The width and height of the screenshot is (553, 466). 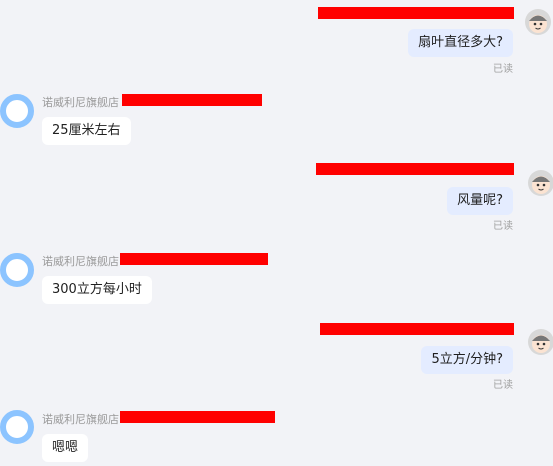 I want to click on message-text: 嗯嗯, so click(x=65, y=447).